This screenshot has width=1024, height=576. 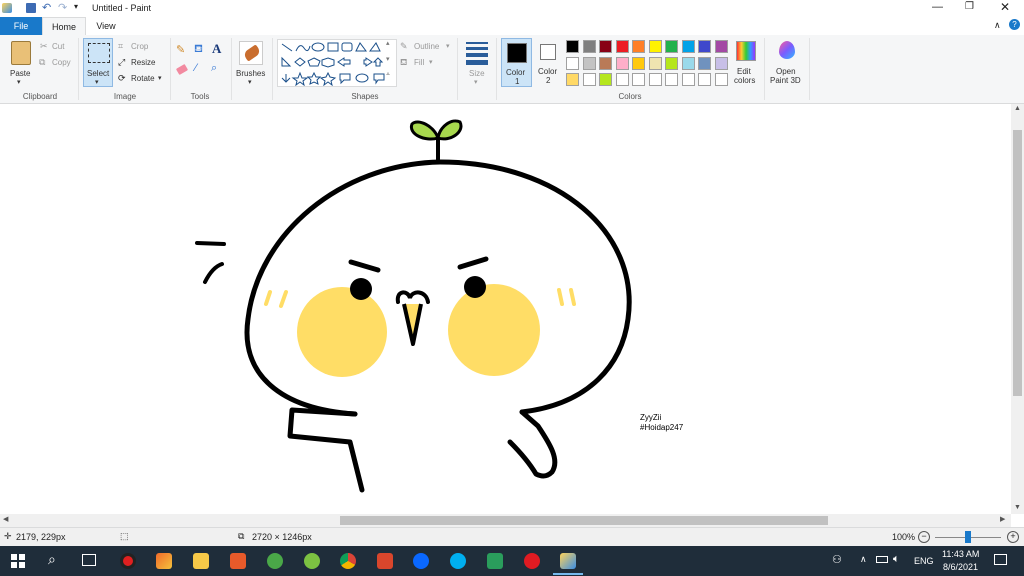 What do you see at coordinates (960, 567) in the screenshot?
I see `clock-date: 8/6/2021` at bounding box center [960, 567].